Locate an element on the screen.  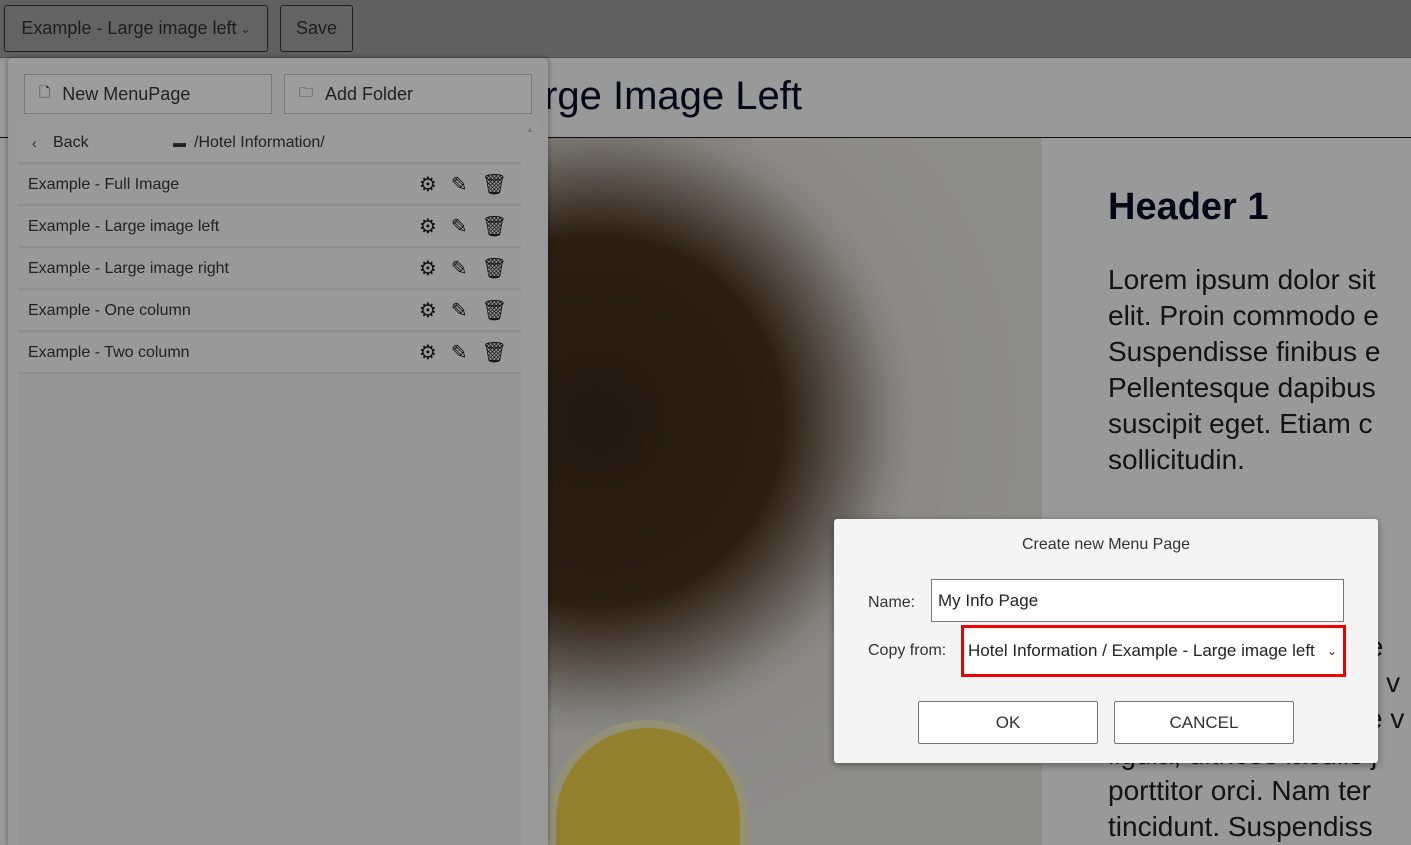
page-item-label: Example - One column is located at coordinates (109, 310).